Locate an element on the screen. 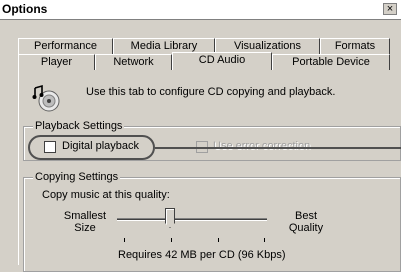 The width and height of the screenshot is (401, 272). title-bar is located at coordinates (200, 10).